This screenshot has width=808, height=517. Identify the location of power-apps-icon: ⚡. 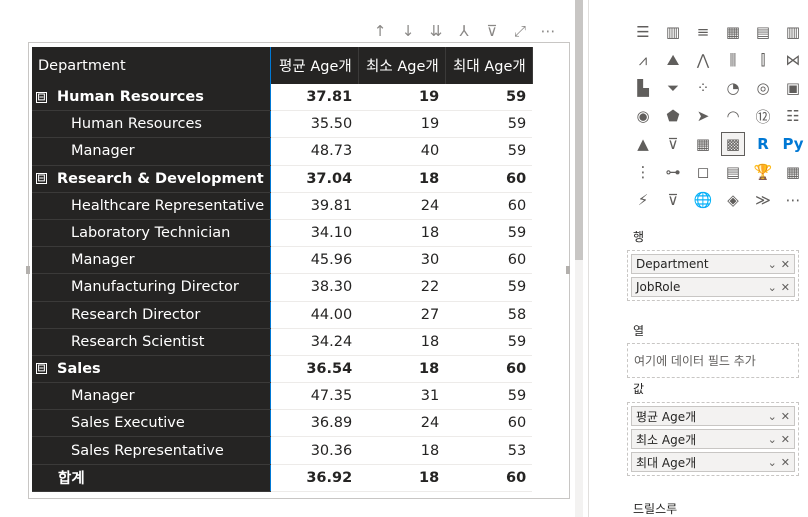
(643, 200).